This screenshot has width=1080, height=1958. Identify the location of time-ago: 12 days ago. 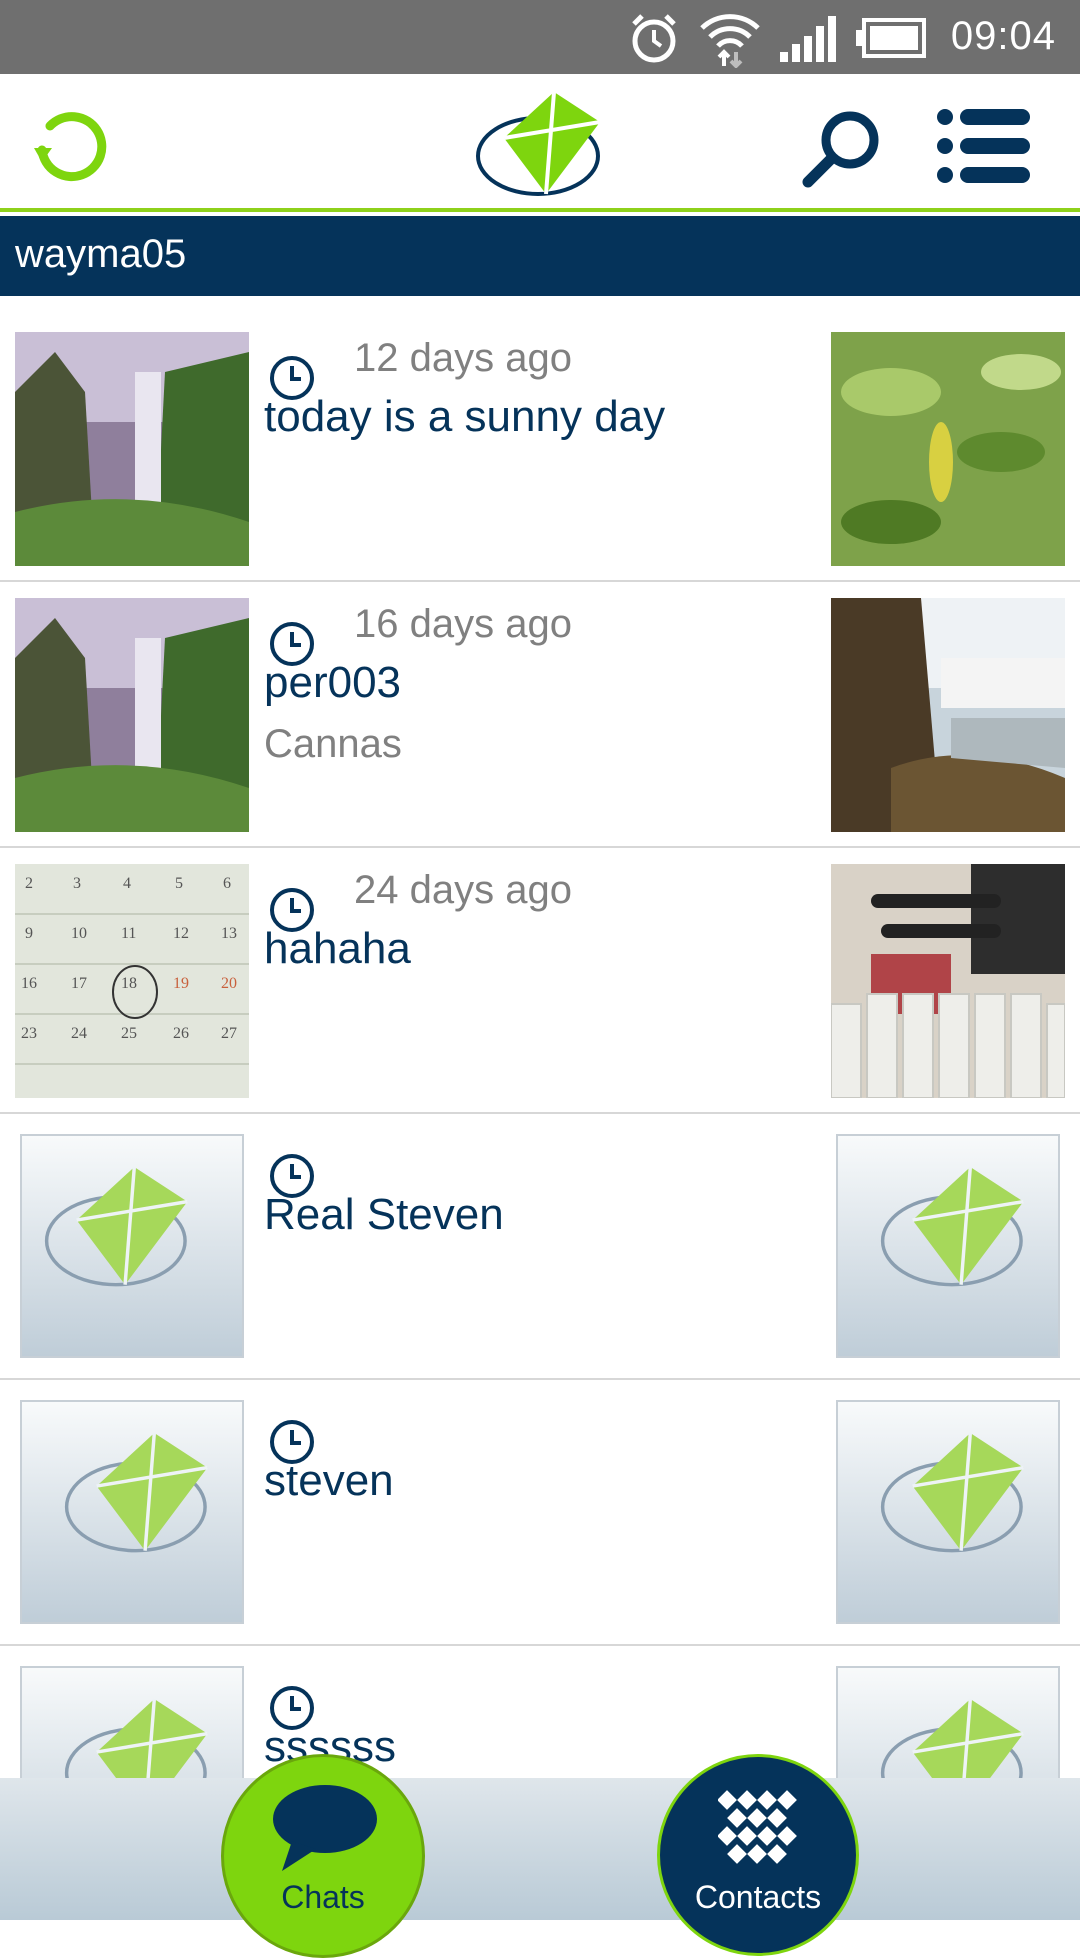
(463, 358).